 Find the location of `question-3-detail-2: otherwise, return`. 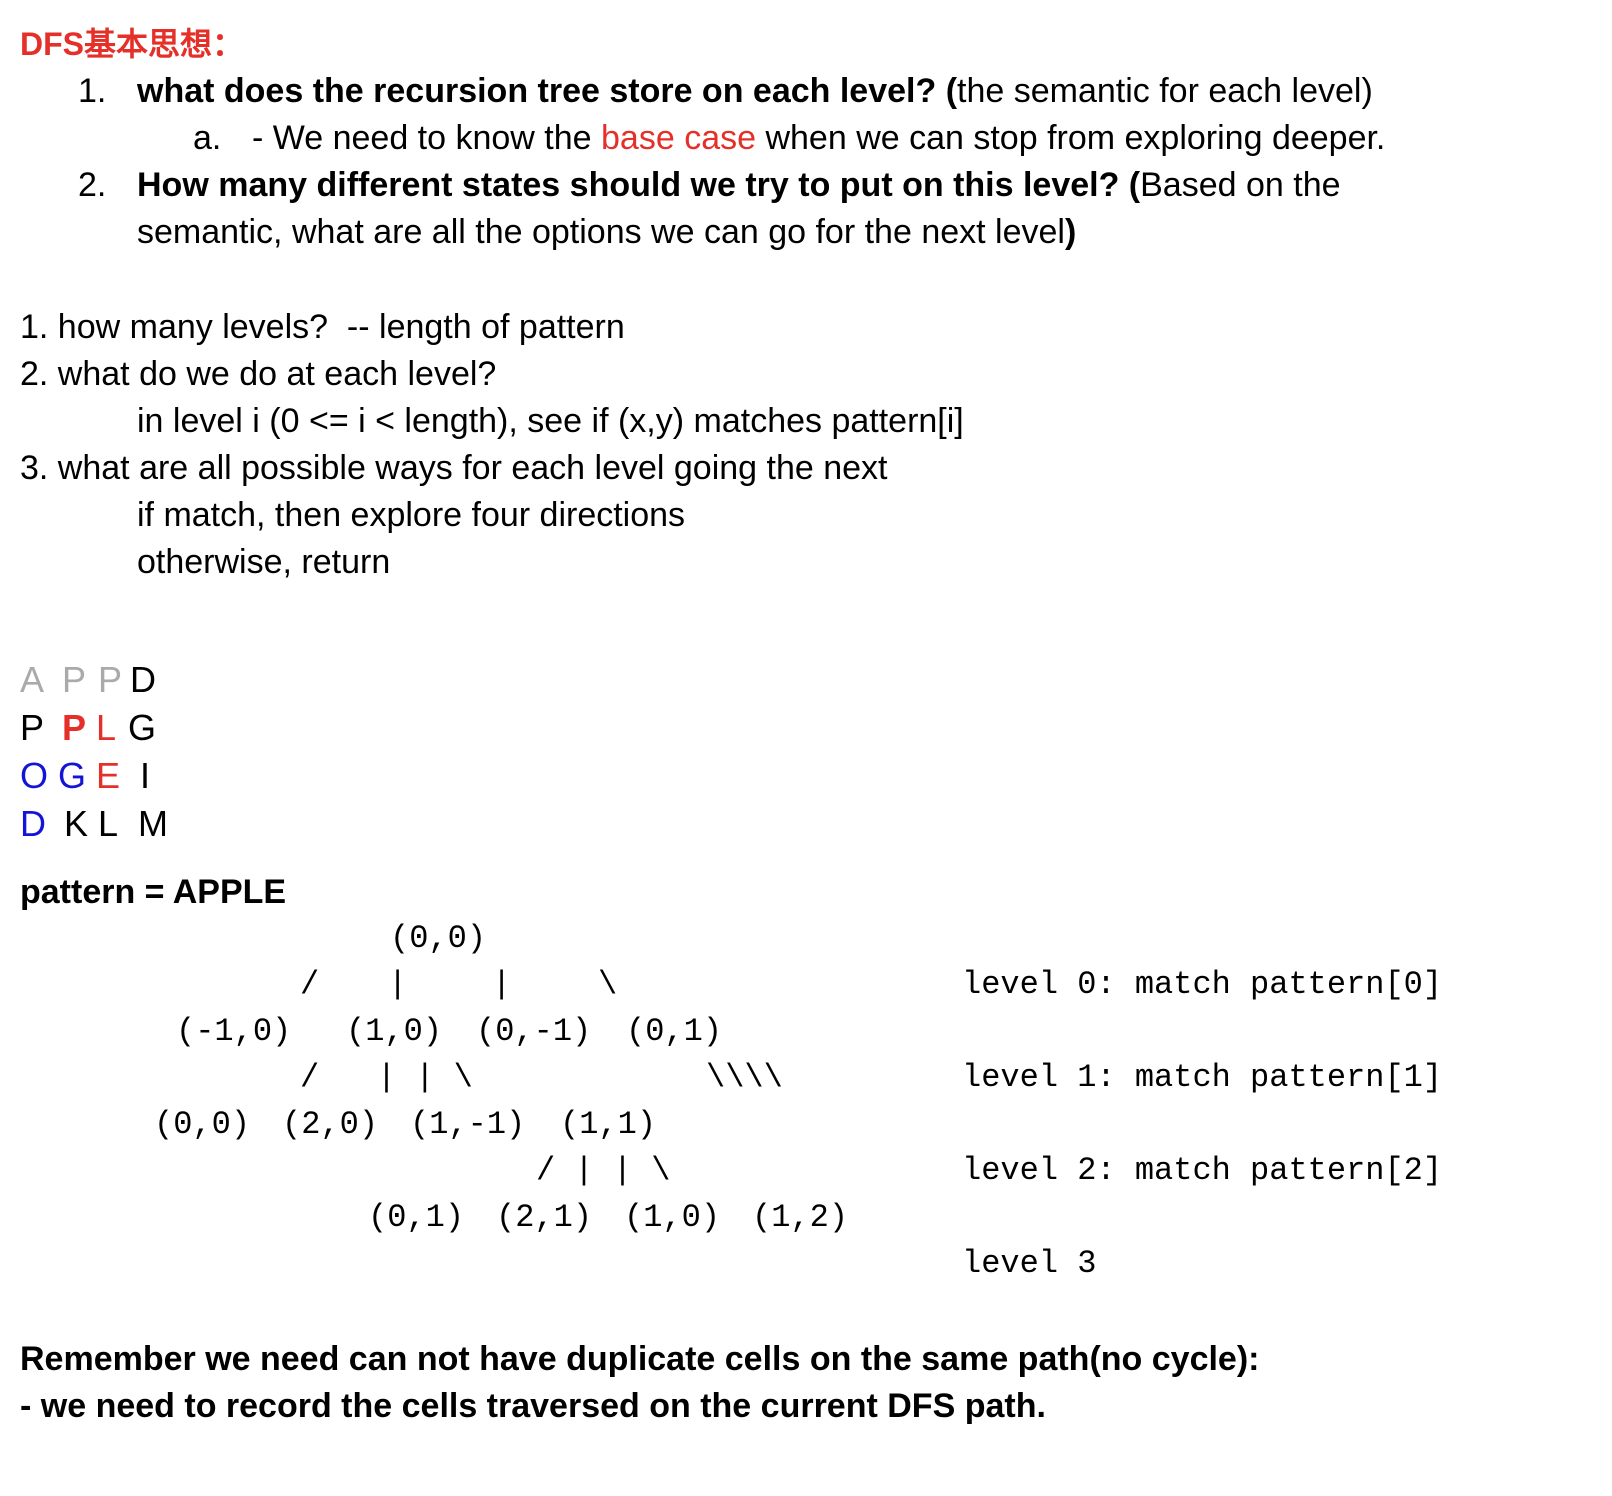

question-3-detail-2: otherwise, return is located at coordinates (264, 562).